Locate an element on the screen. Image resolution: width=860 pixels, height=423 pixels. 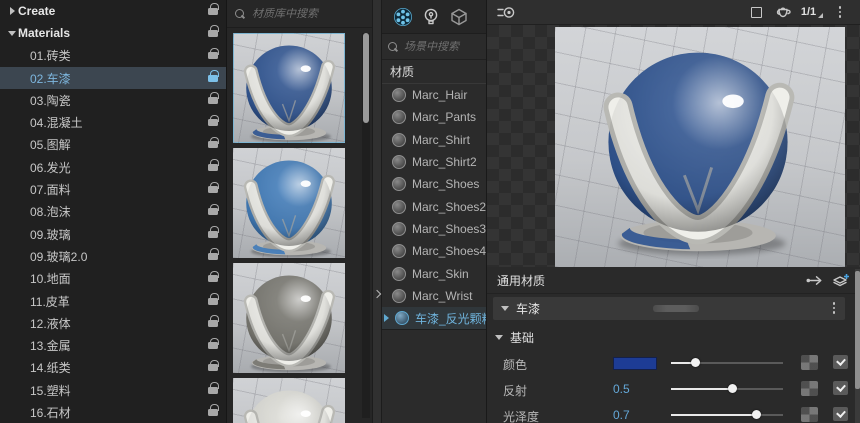
layer-weight-slider is located at coordinates (676, 308).